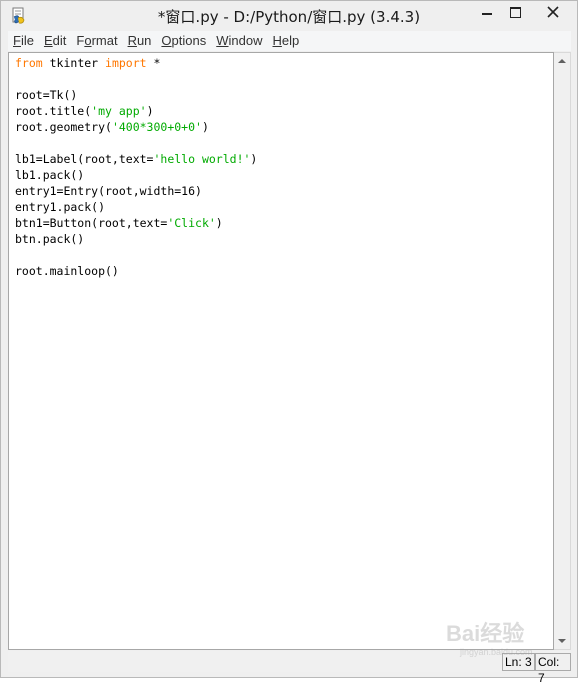 Image resolution: width=578 pixels, height=686 pixels. What do you see at coordinates (518, 662) in the screenshot?
I see `status-line: Ln: 3` at bounding box center [518, 662].